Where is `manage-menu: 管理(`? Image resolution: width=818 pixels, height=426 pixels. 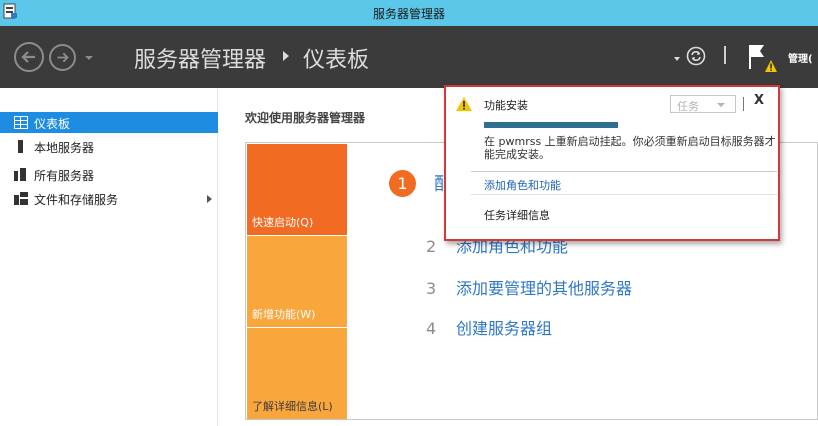
manage-menu: 管理( is located at coordinates (800, 57).